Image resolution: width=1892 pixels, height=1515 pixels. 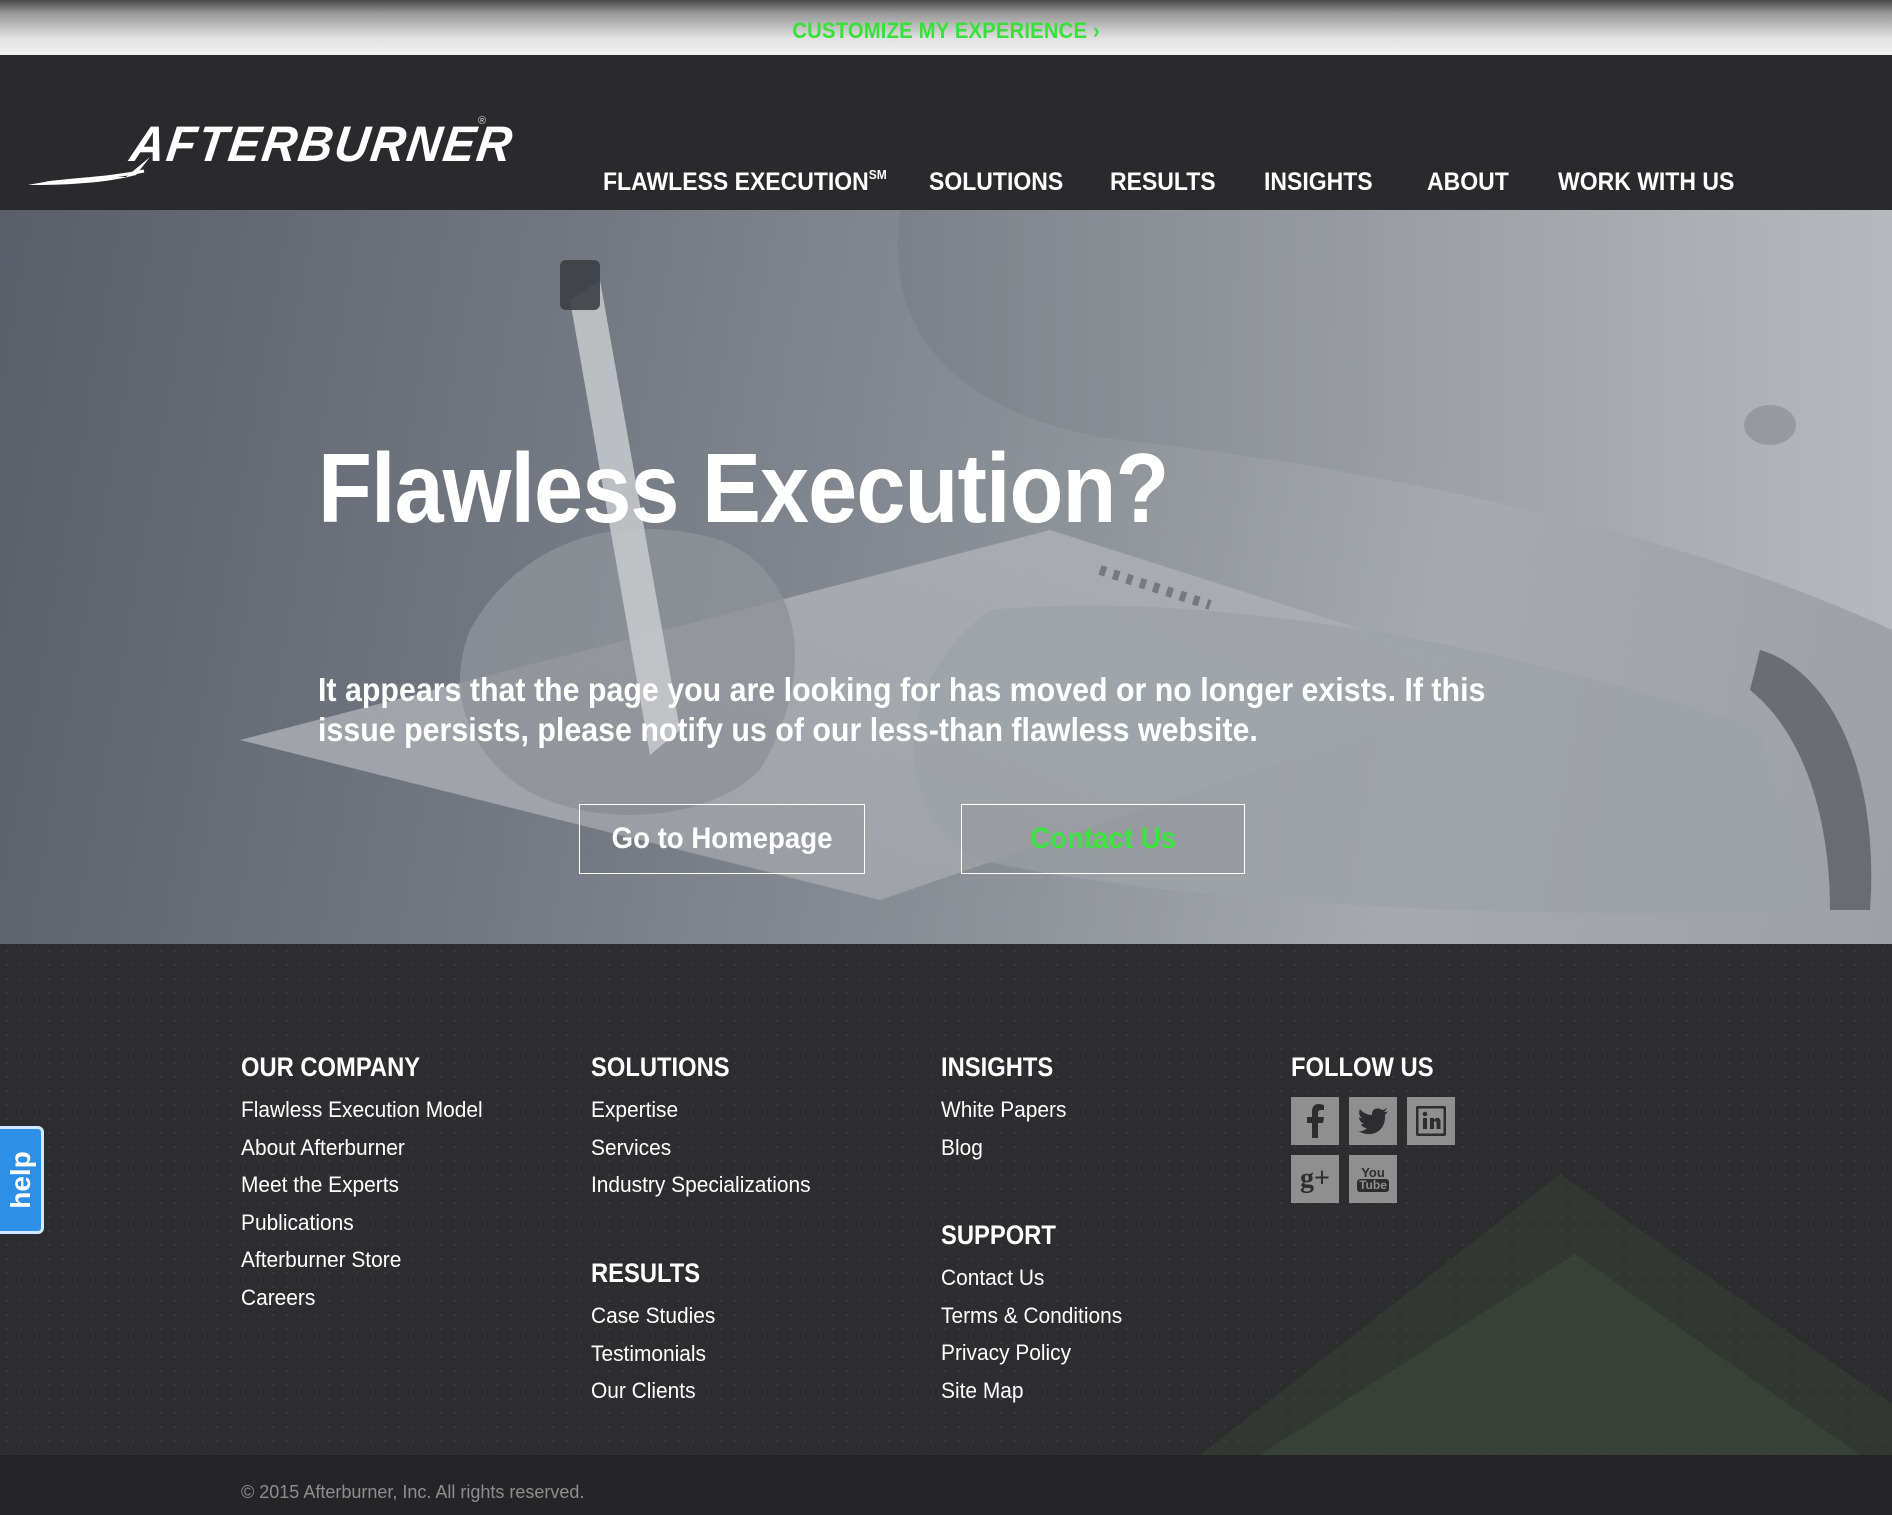 What do you see at coordinates (1163, 182) in the screenshot?
I see `nav-results: RESULTS` at bounding box center [1163, 182].